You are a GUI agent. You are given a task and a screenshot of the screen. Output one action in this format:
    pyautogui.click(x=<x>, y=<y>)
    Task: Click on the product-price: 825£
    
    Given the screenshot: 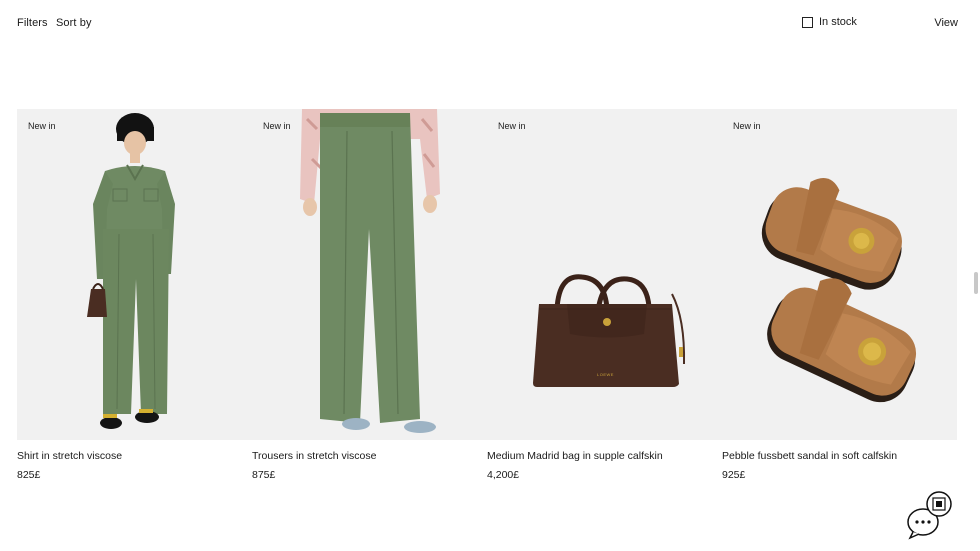 What is the action you would take?
    pyautogui.click(x=29, y=475)
    